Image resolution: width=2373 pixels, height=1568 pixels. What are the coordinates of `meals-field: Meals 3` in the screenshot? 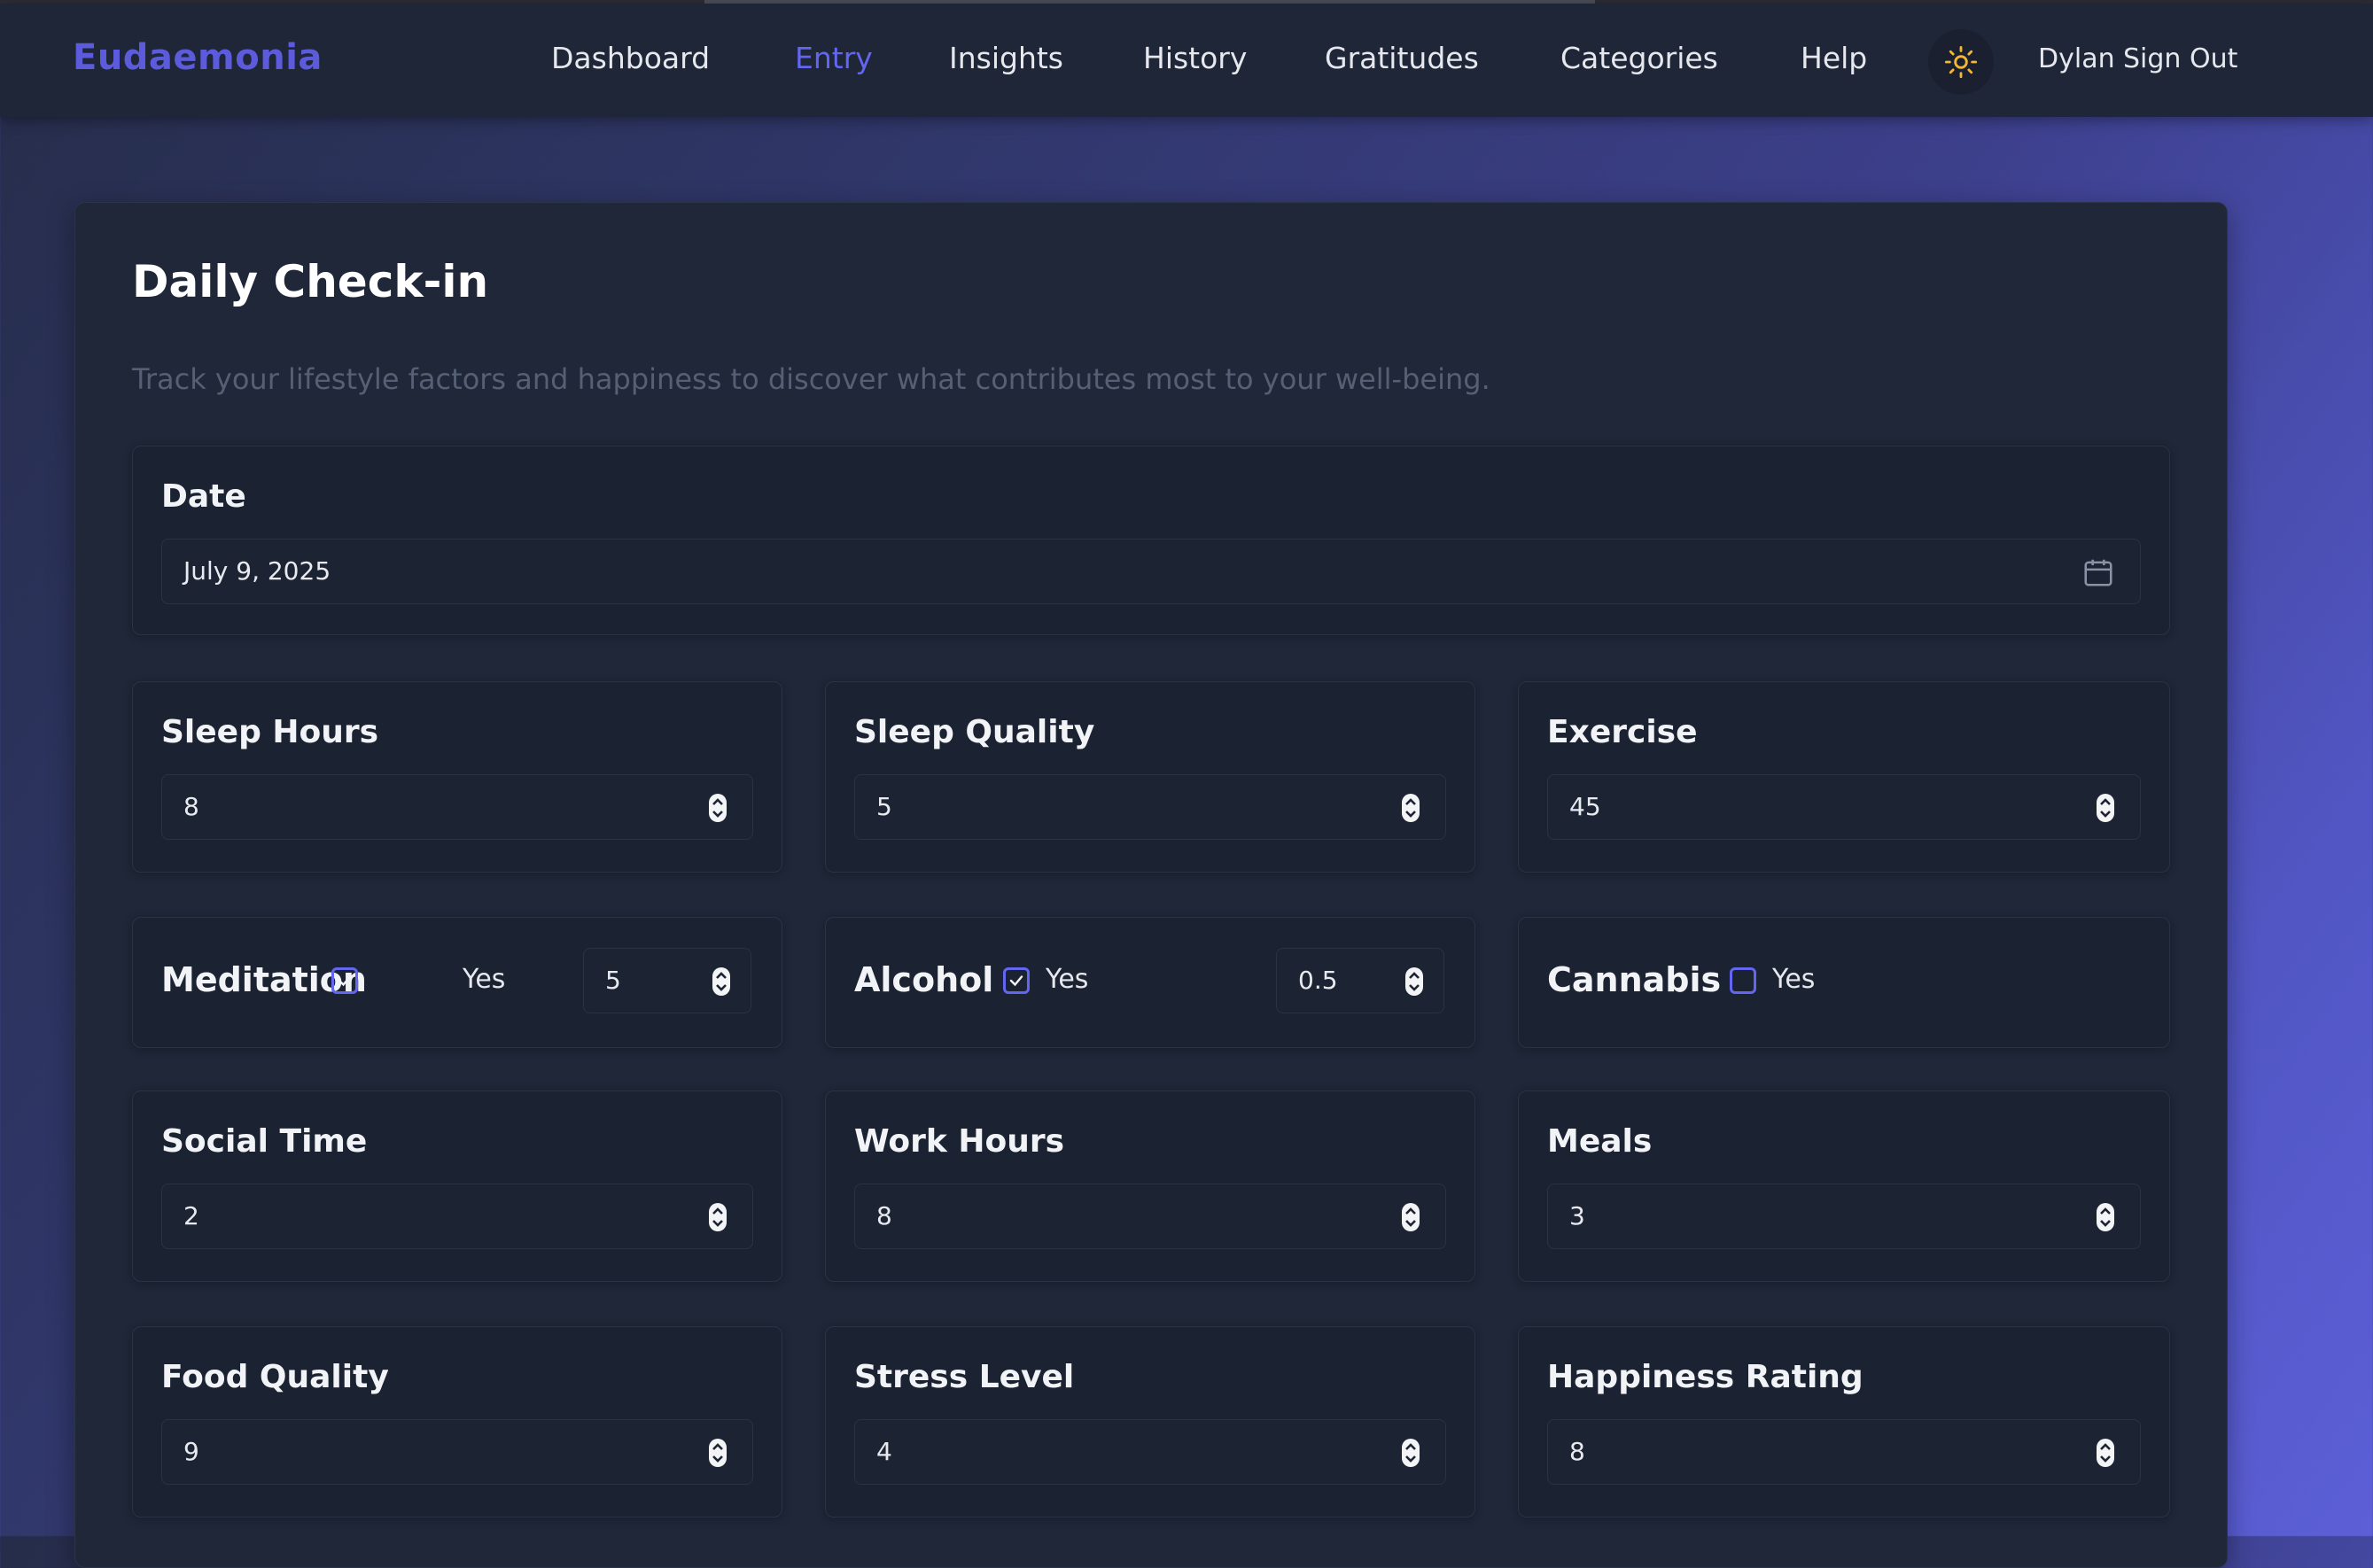 It's located at (1844, 1186).